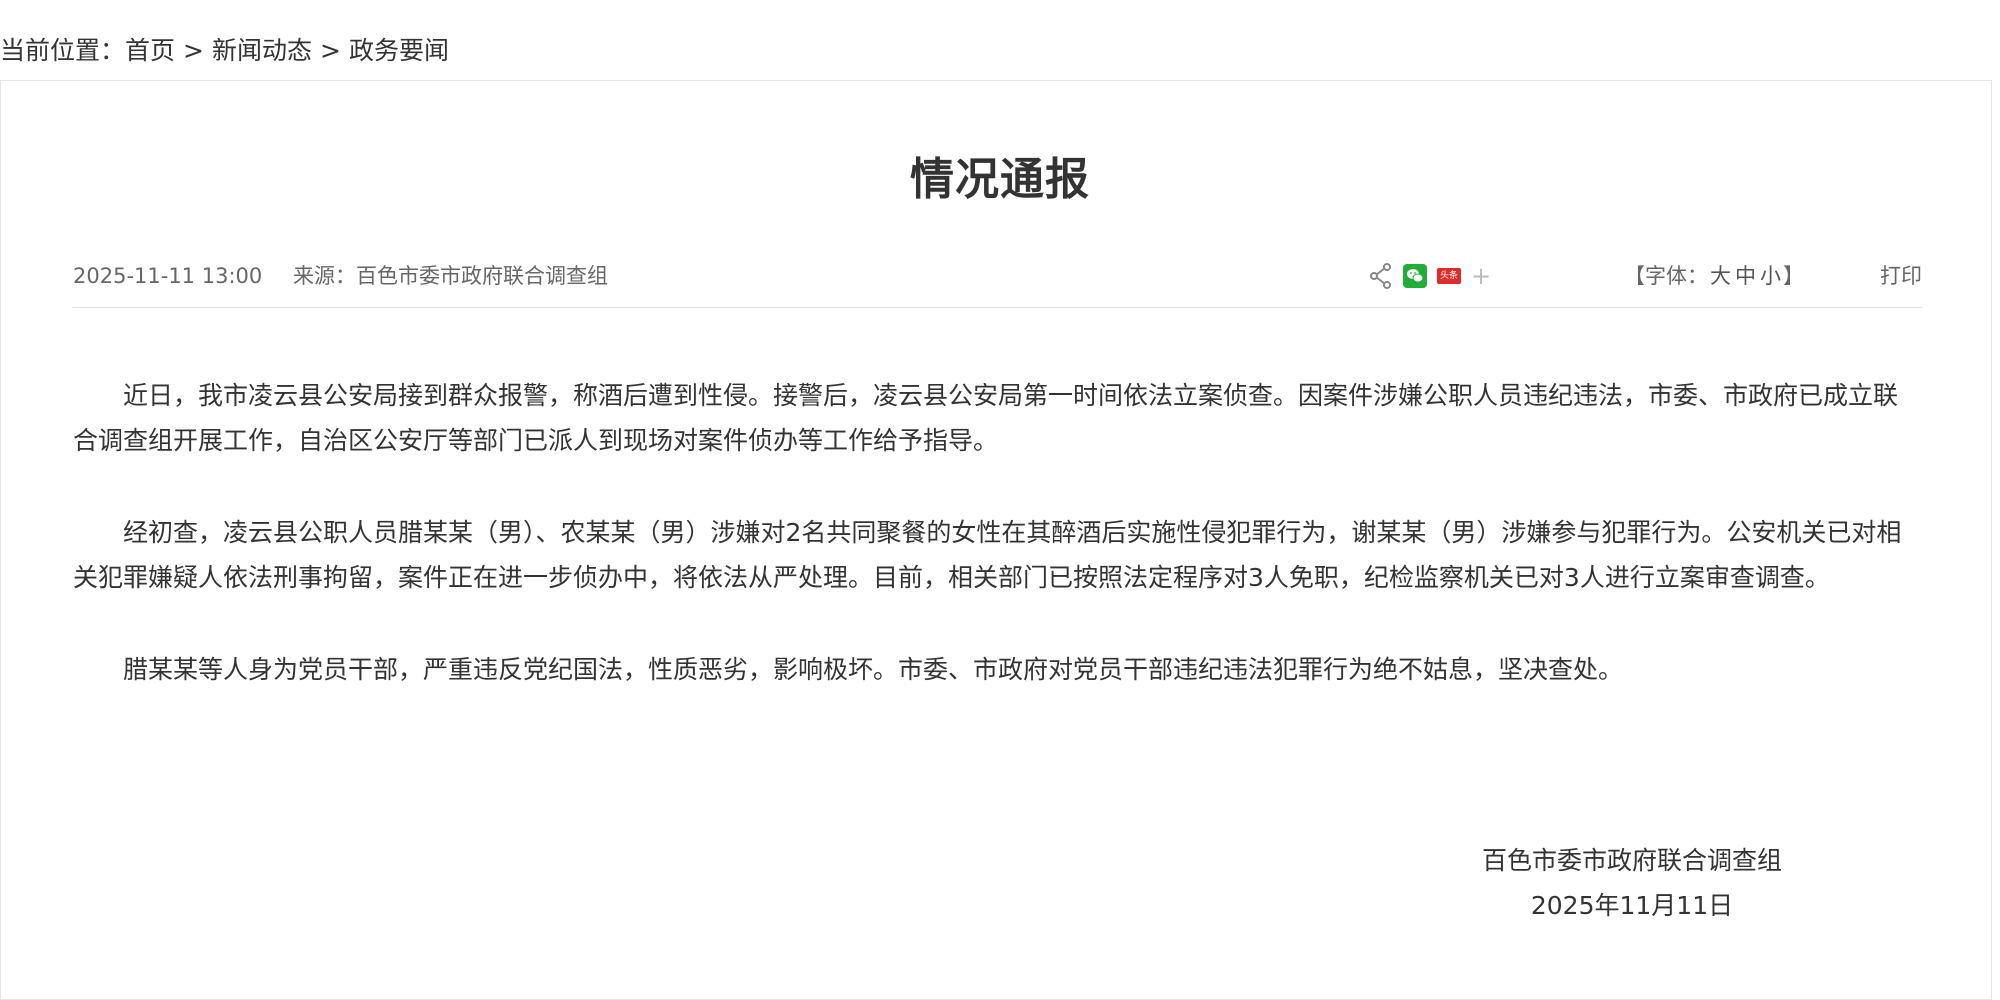  What do you see at coordinates (1666, 276) in the screenshot?
I see `font-size-open: 【字体：` at bounding box center [1666, 276].